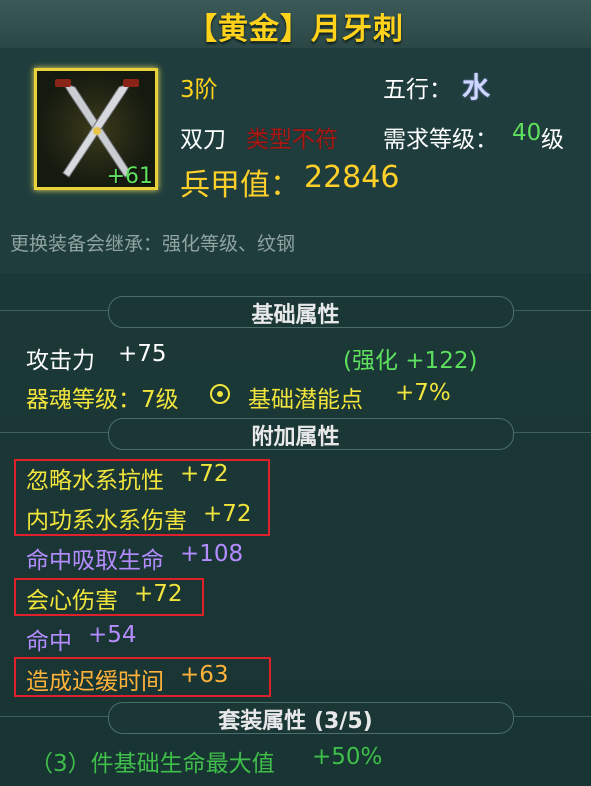  I want to click on extra-attribute-label: 命中, so click(49, 642).